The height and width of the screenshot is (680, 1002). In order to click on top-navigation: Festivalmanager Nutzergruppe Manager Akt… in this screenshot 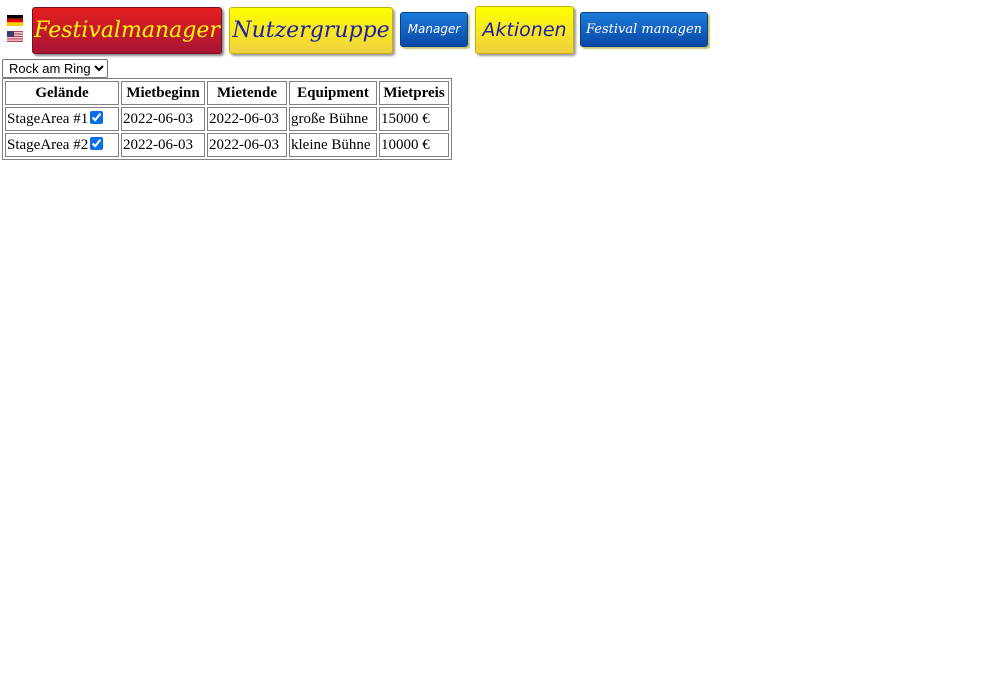, I will do `click(501, 29)`.